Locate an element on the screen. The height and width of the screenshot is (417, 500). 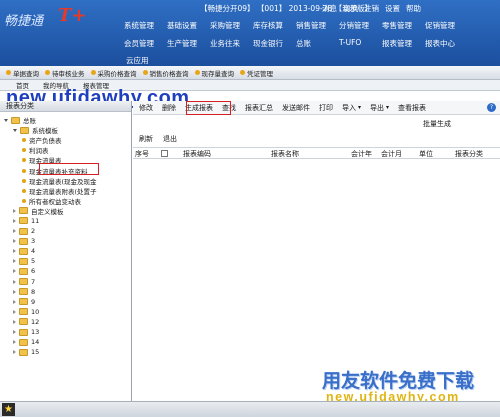
menu-item: 分销管理 is located at coordinates (360, 25).